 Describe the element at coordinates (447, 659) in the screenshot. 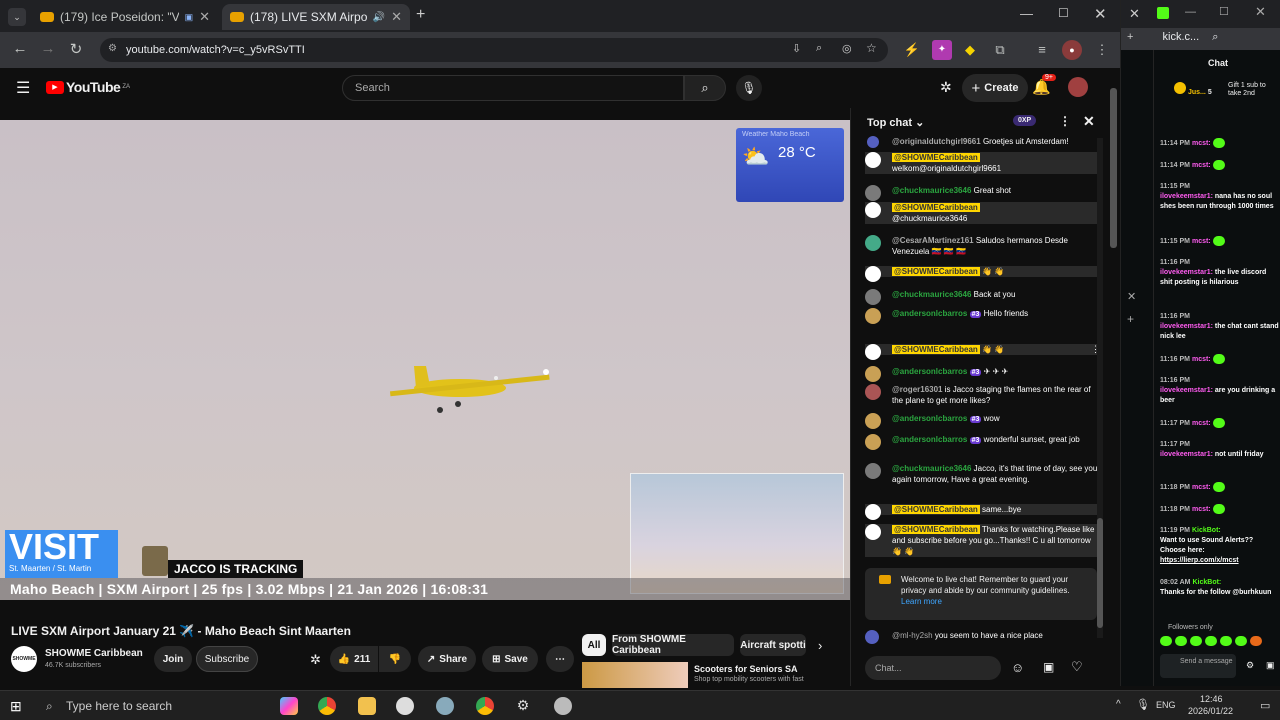

I see `share-button: ↗ Share` at that location.